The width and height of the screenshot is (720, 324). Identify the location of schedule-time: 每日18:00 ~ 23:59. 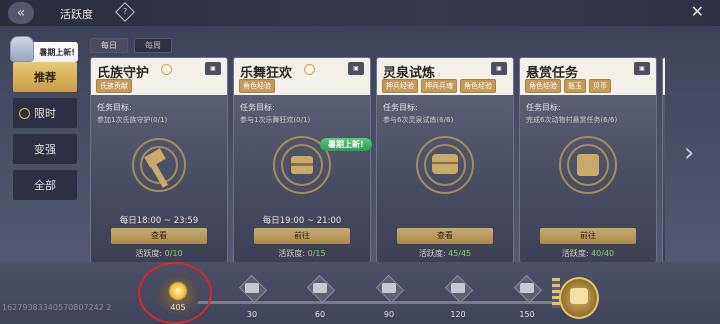
(159, 221).